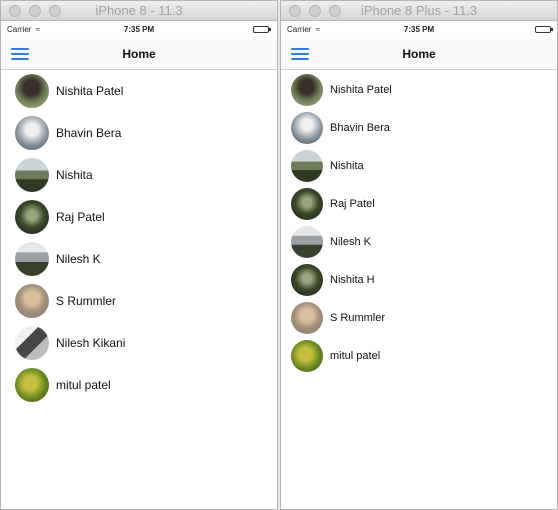 The image size is (558, 510). I want to click on window-title: iPhone 8 Plus - 11.3, so click(419, 10).